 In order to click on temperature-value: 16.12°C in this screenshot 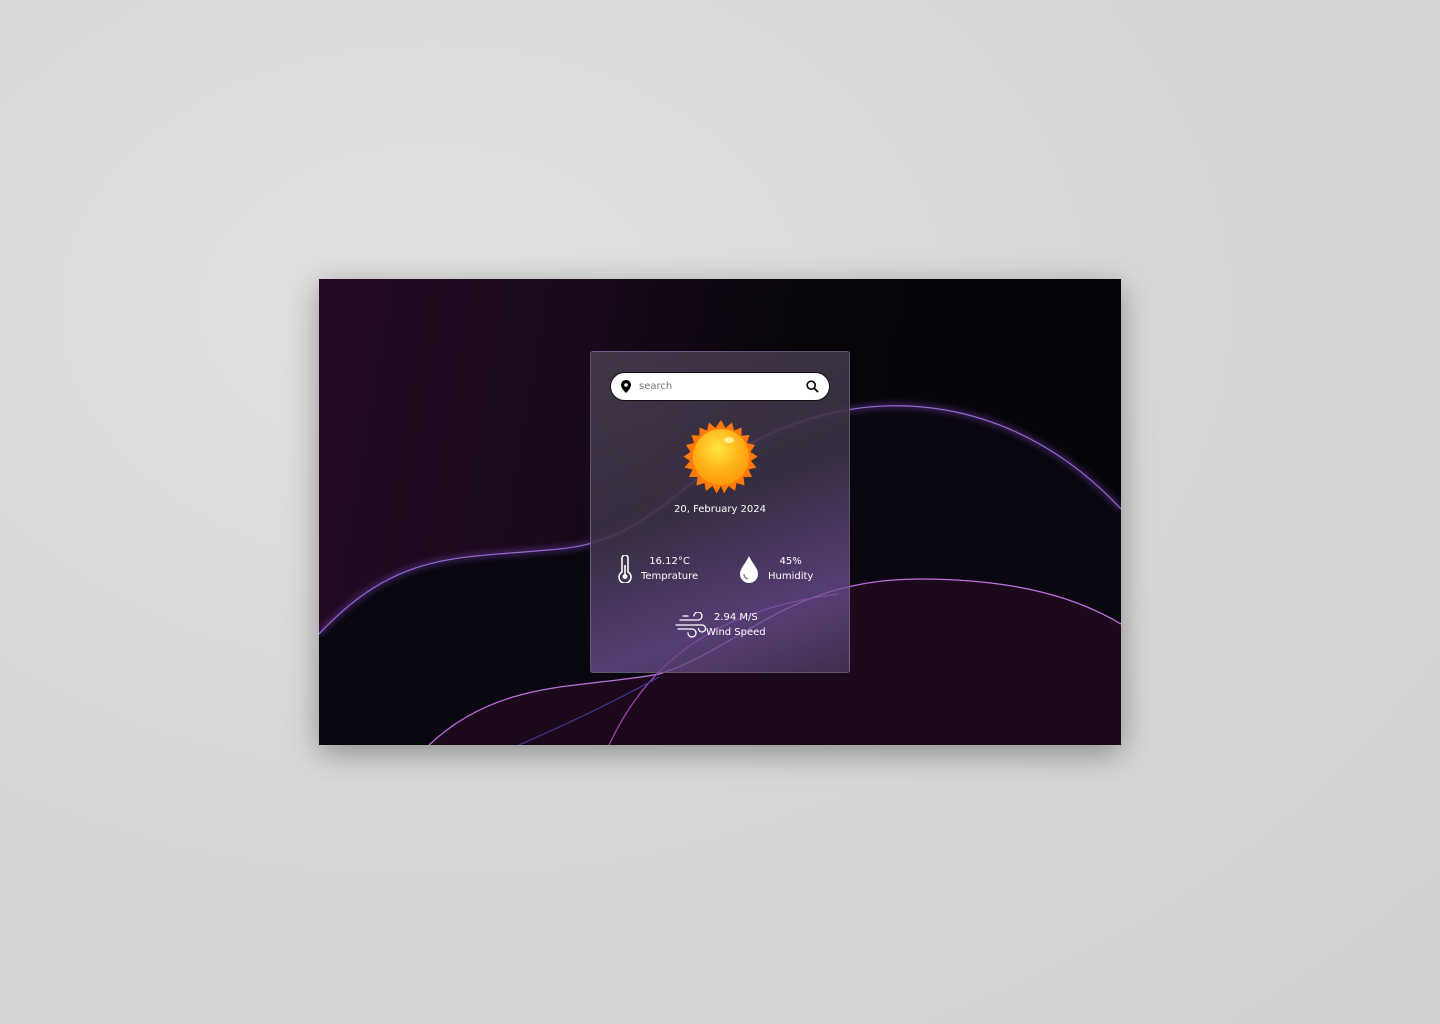, I will do `click(669, 561)`.